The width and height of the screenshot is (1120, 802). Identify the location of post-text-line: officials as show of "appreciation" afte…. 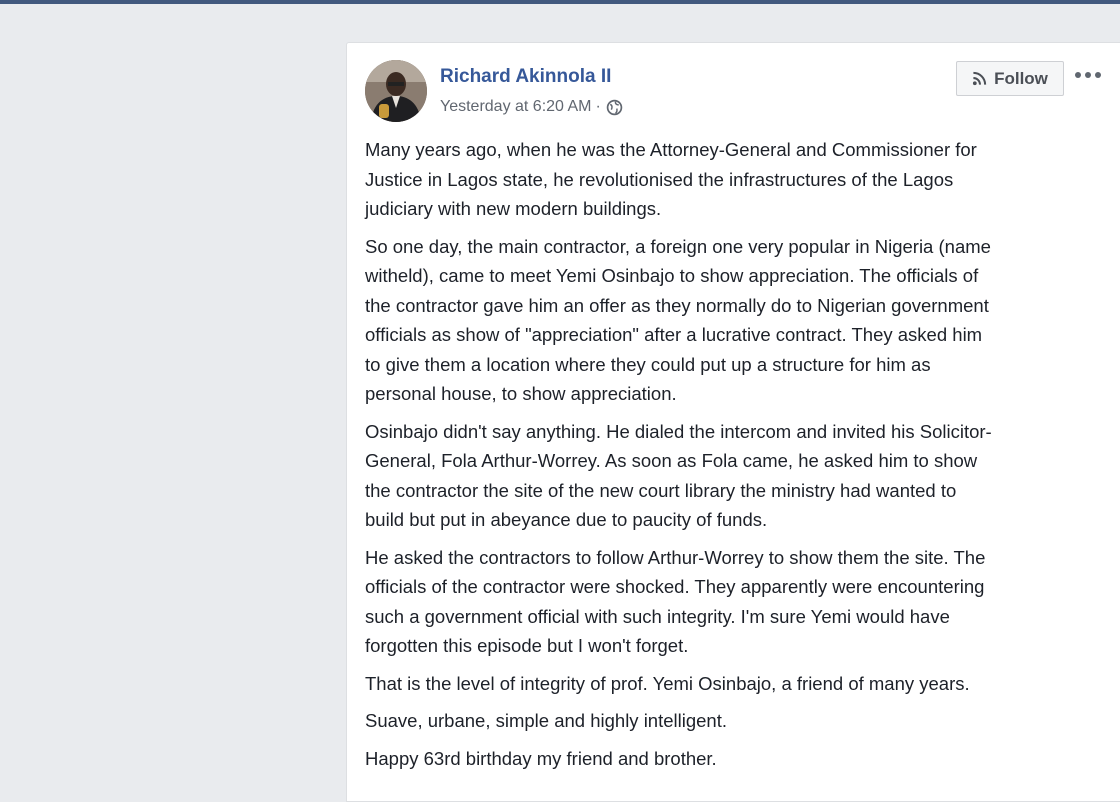
(674, 334).